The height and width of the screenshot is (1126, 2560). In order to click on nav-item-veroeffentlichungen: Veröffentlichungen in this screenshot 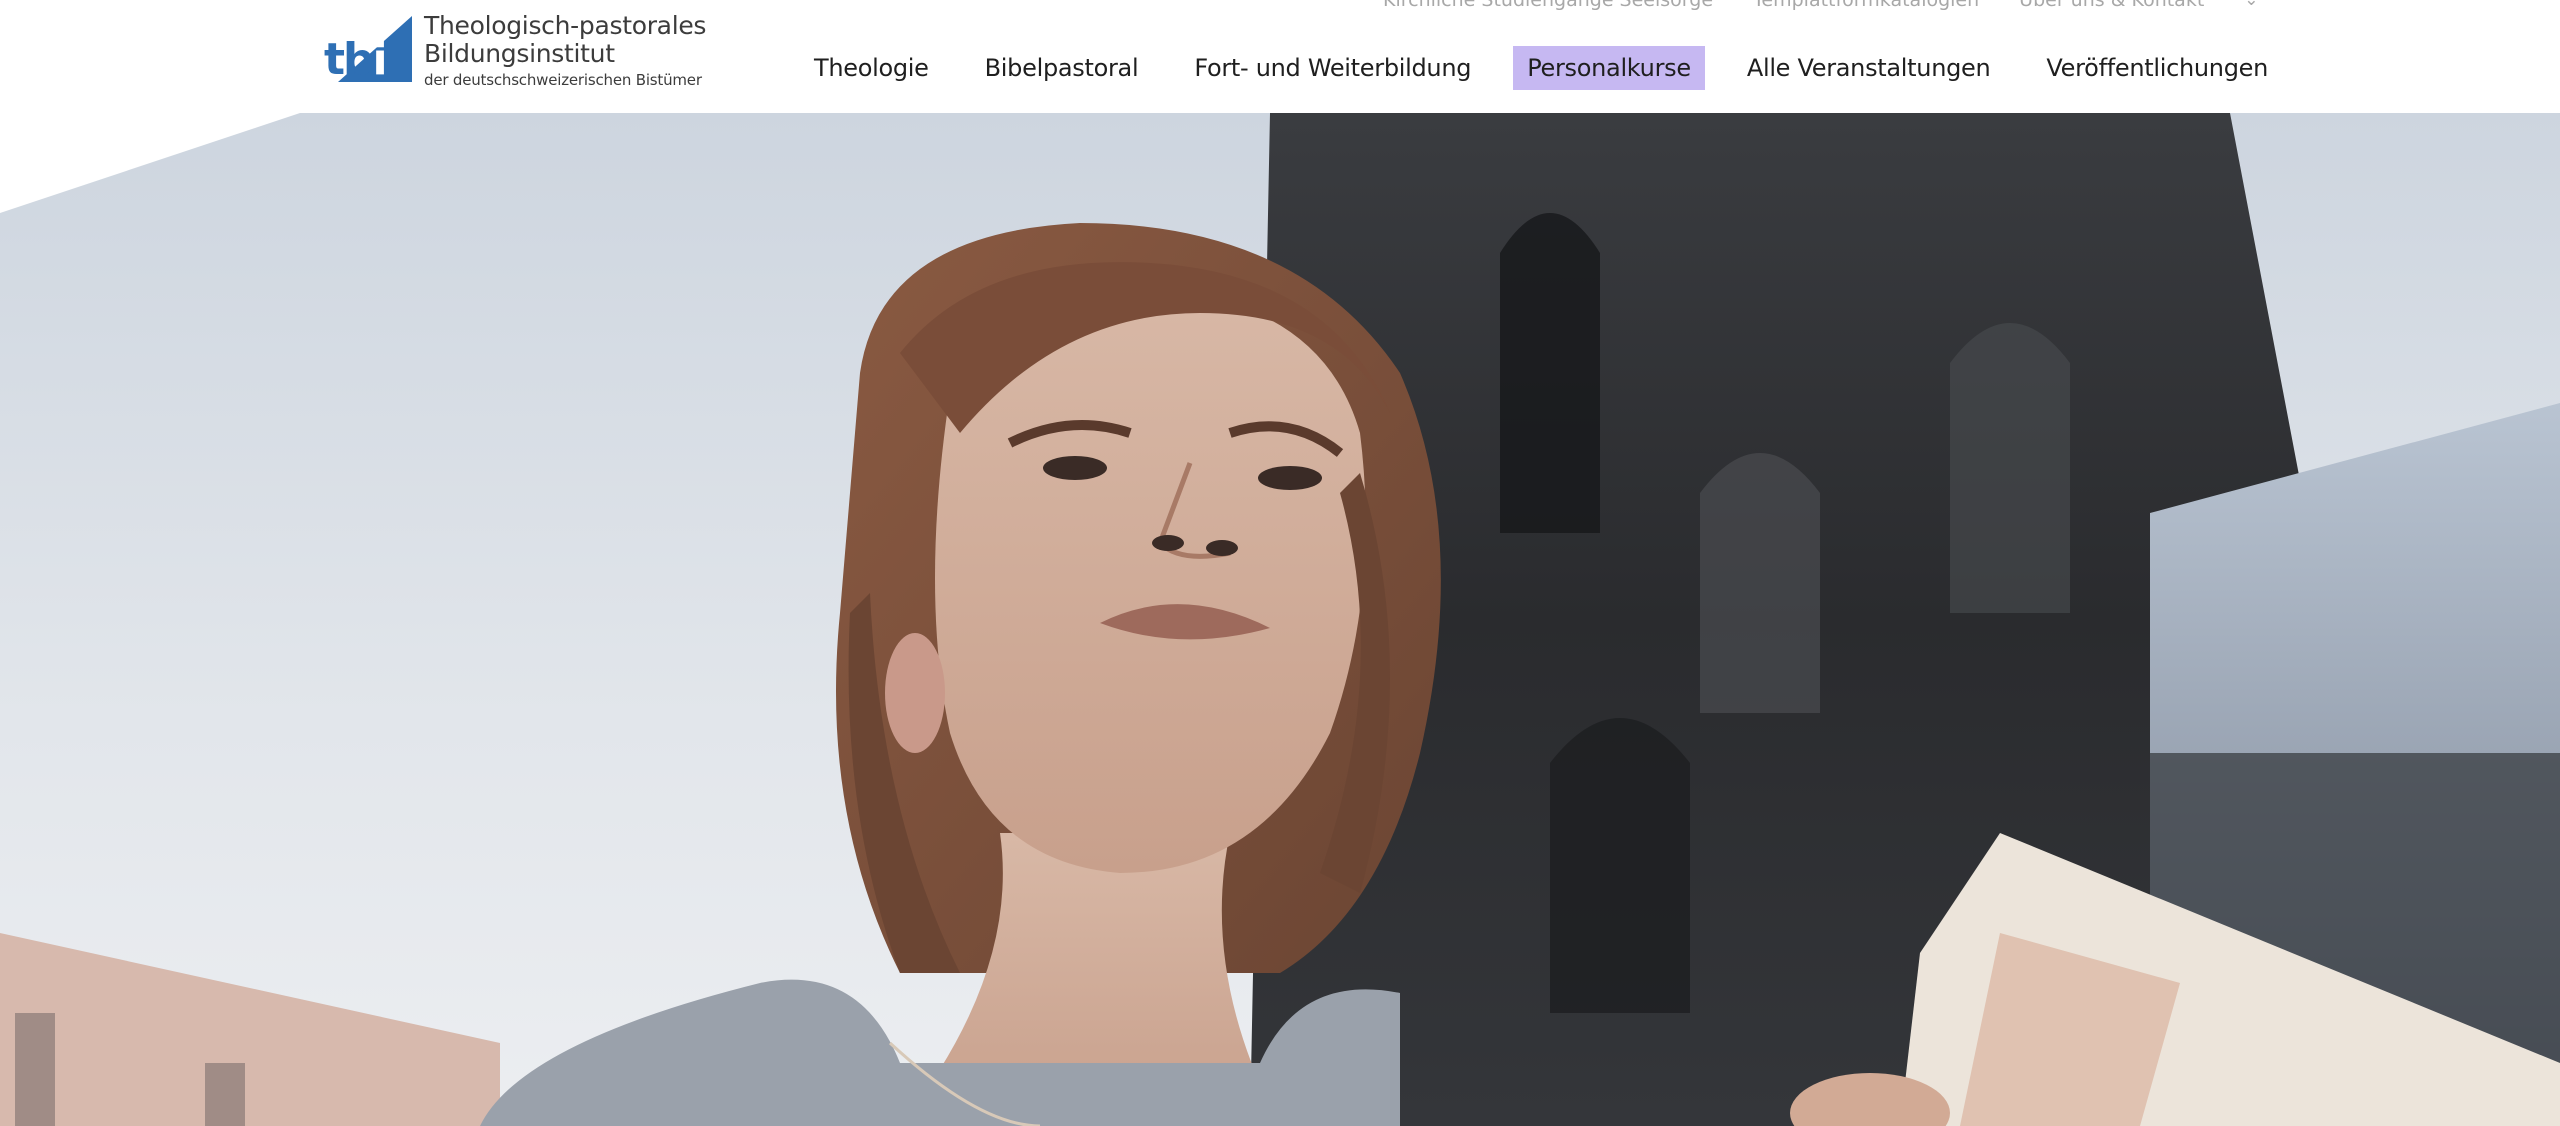, I will do `click(2157, 68)`.